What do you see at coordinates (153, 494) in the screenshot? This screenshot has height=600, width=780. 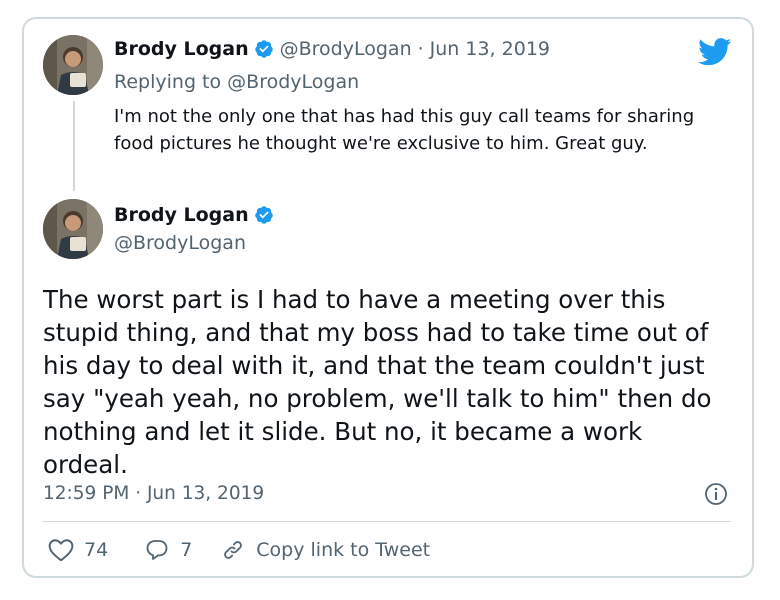 I see `tweet-timestamp: 12:59 PM · Jun 13, 2019` at bounding box center [153, 494].